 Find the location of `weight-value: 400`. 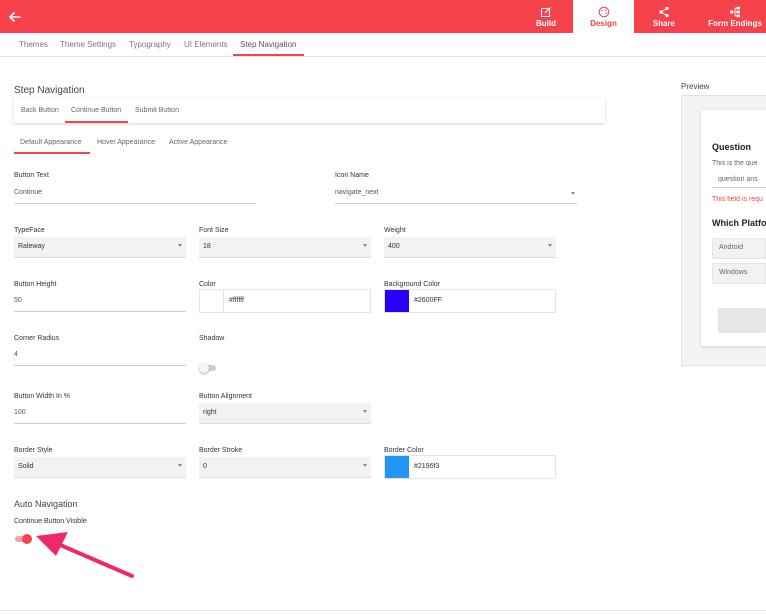

weight-value: 400 is located at coordinates (394, 246).